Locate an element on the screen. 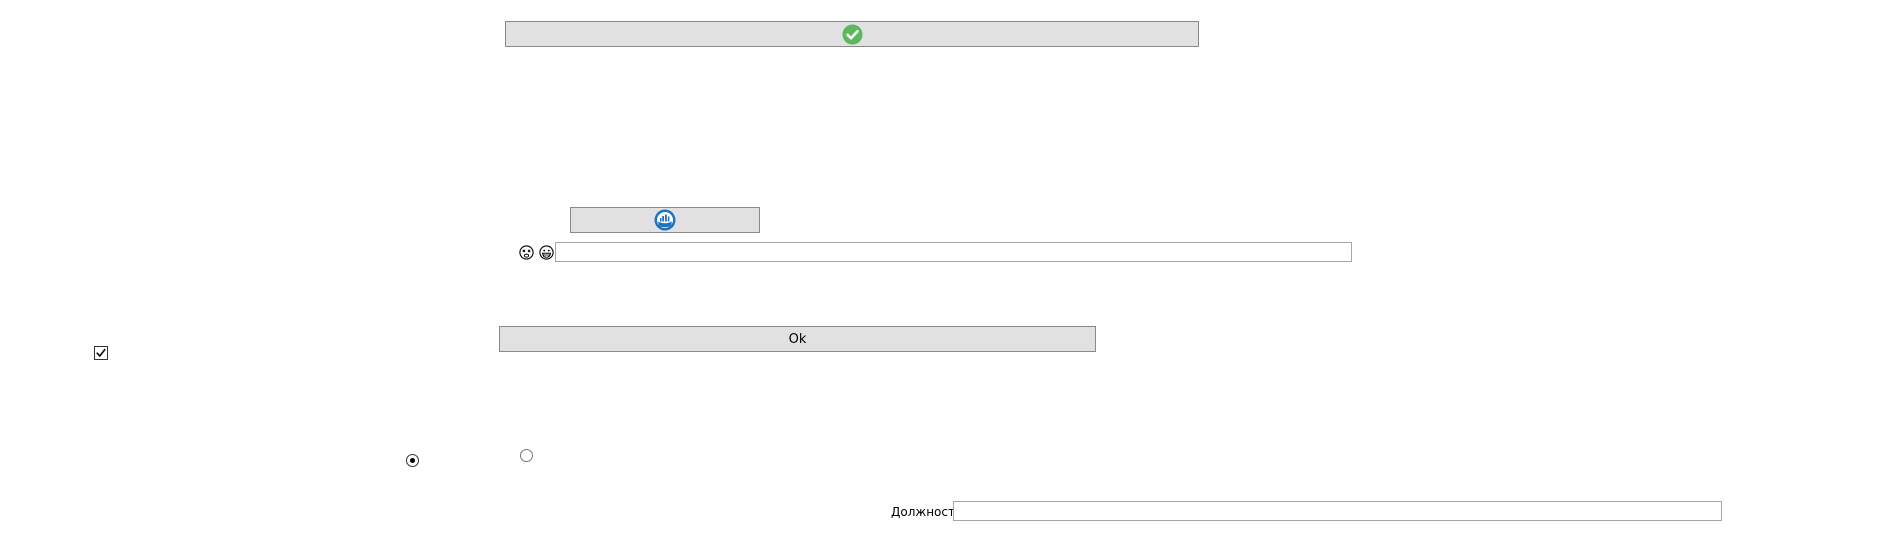  ok-button: Ok is located at coordinates (797, 339).